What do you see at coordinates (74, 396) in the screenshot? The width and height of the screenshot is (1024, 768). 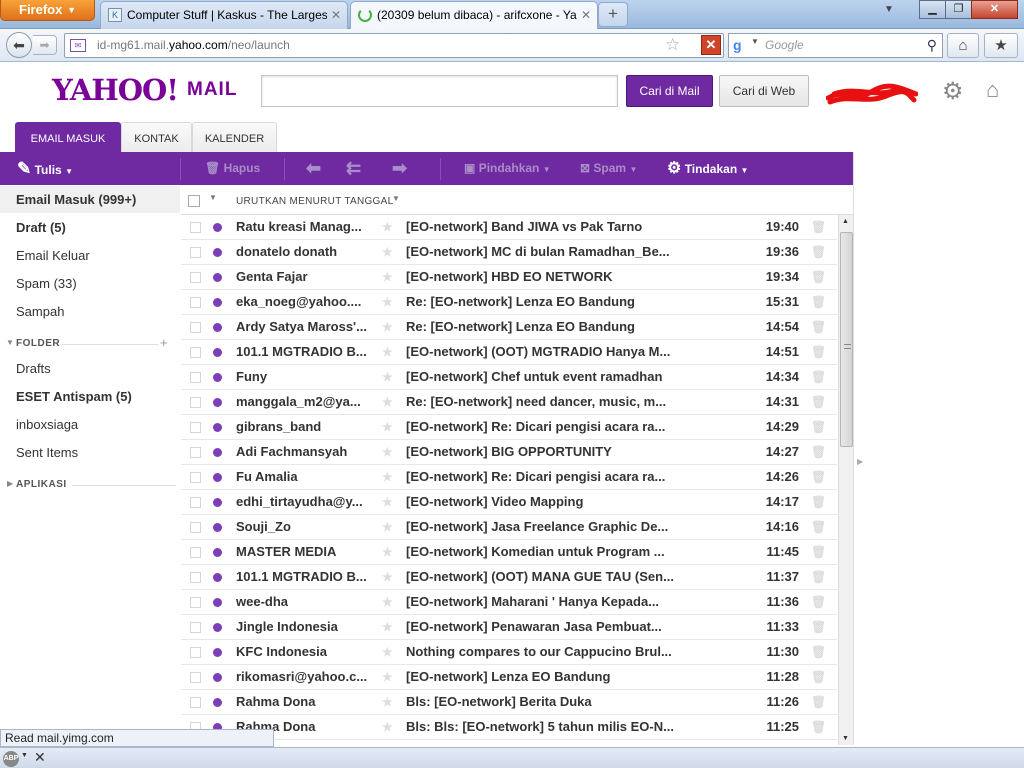 I see `sidebar-folder-eset: ESET Antispam (5)` at bounding box center [74, 396].